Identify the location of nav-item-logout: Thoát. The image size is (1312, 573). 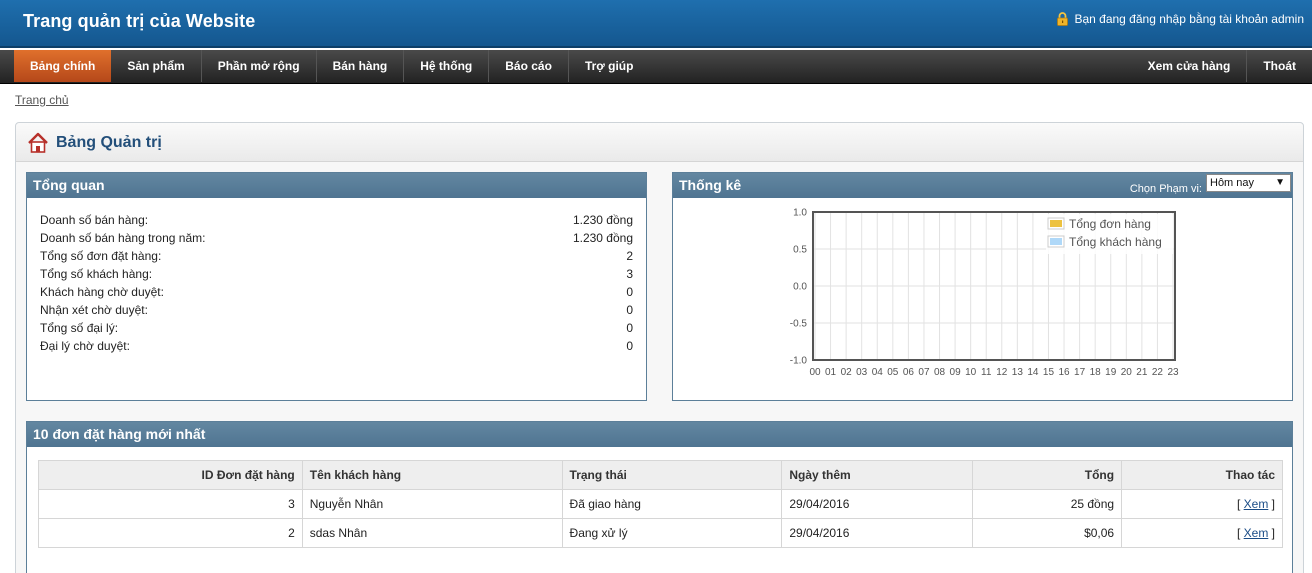
(1279, 66).